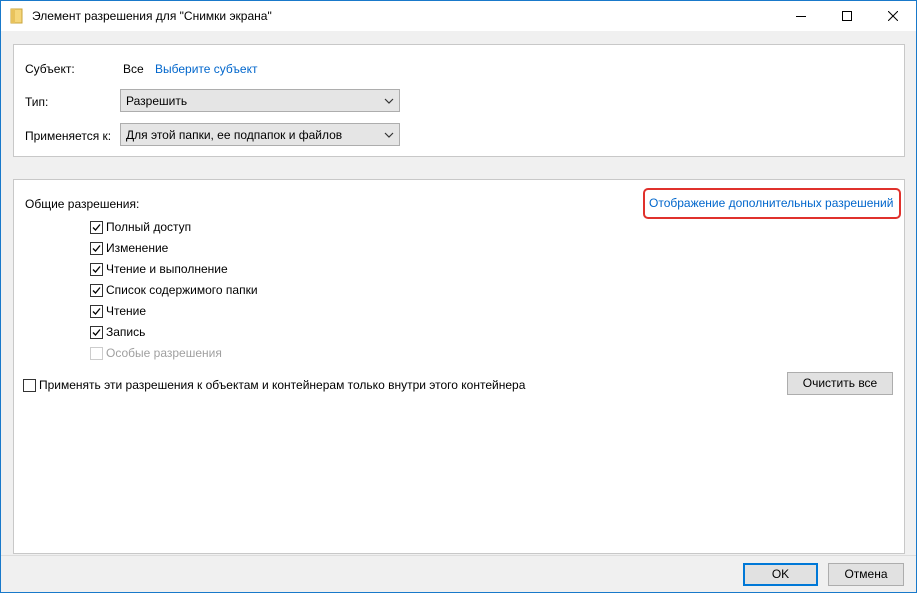  What do you see at coordinates (50, 69) in the screenshot?
I see `subject-label: Субъект:` at bounding box center [50, 69].